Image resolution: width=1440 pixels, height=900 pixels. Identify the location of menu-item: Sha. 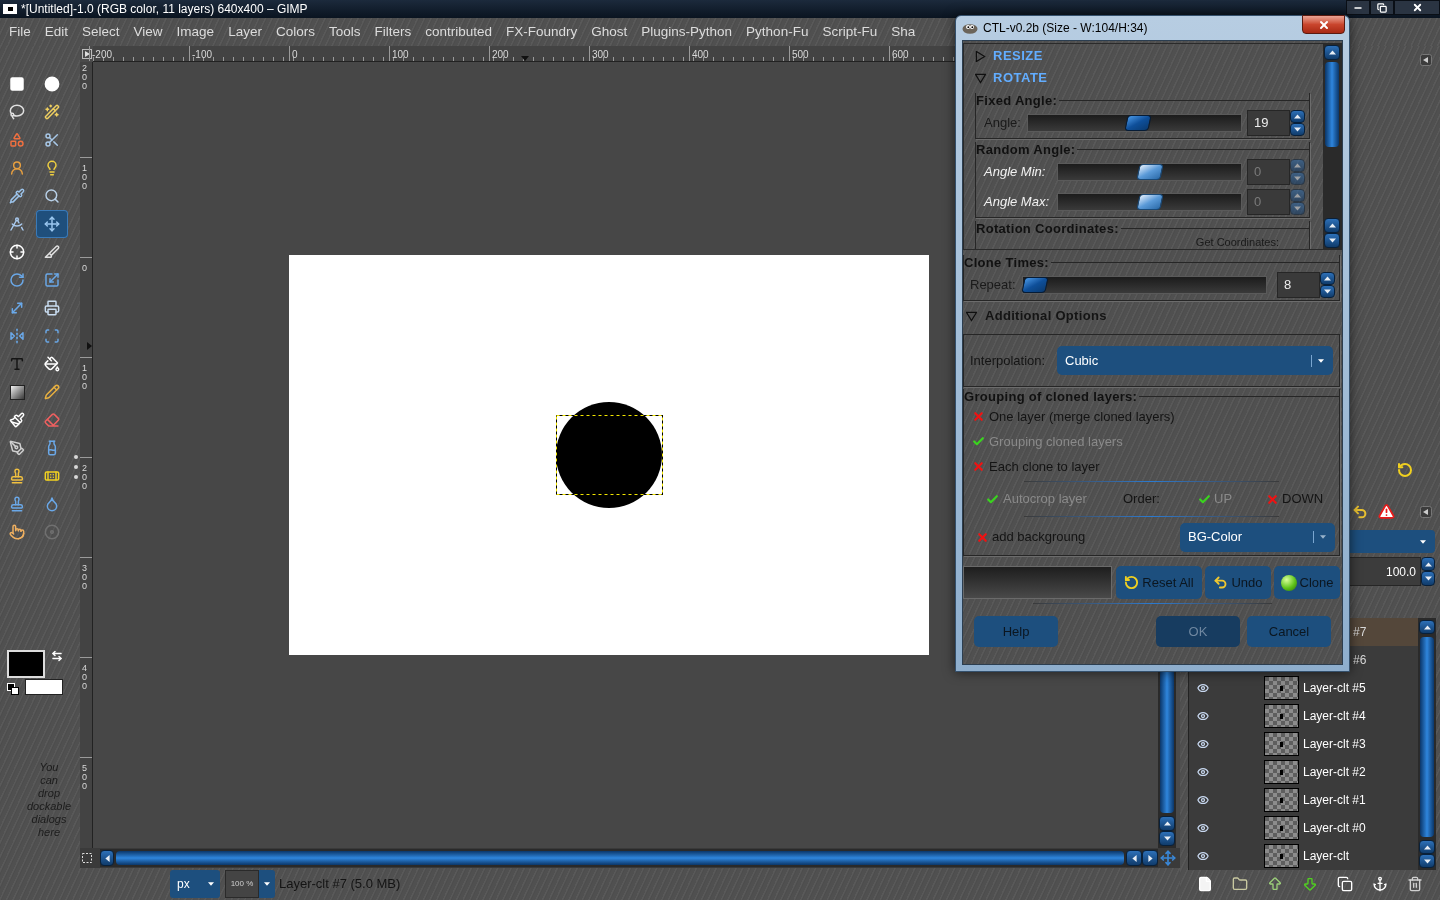
(903, 32).